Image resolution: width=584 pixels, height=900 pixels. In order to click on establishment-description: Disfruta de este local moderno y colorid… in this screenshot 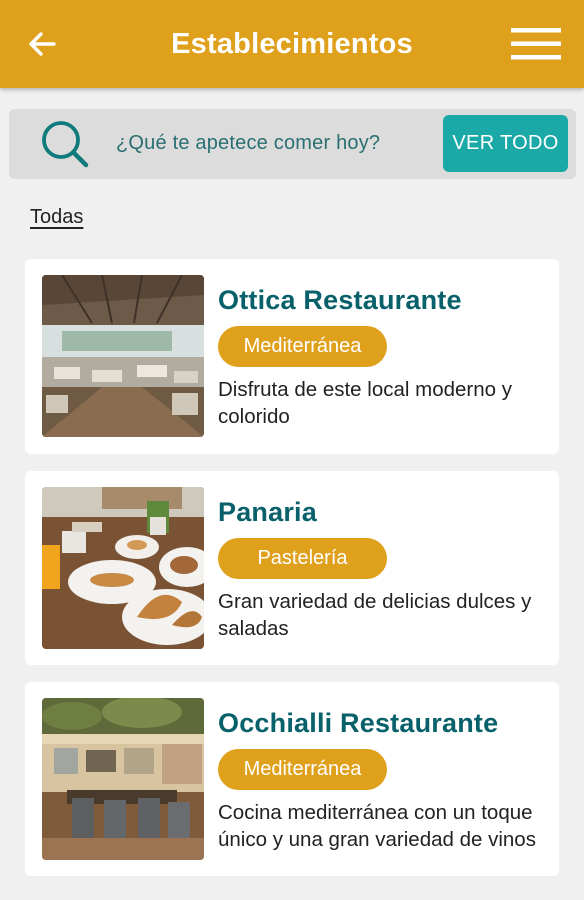, I will do `click(365, 403)`.